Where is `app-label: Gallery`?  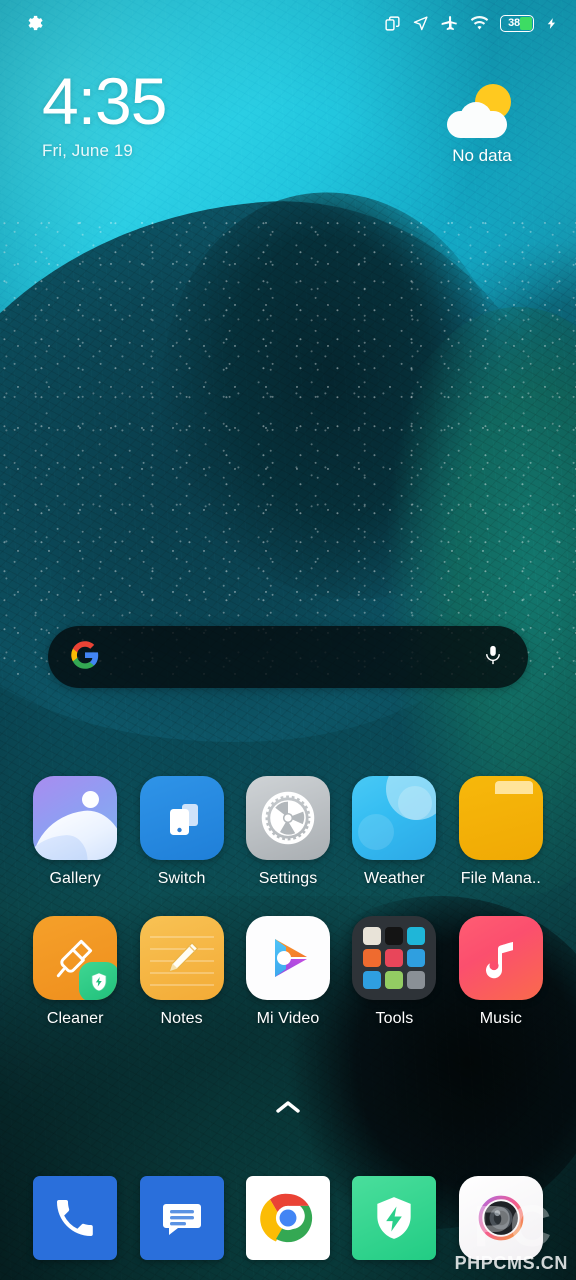
app-label: Gallery is located at coordinates (75, 878).